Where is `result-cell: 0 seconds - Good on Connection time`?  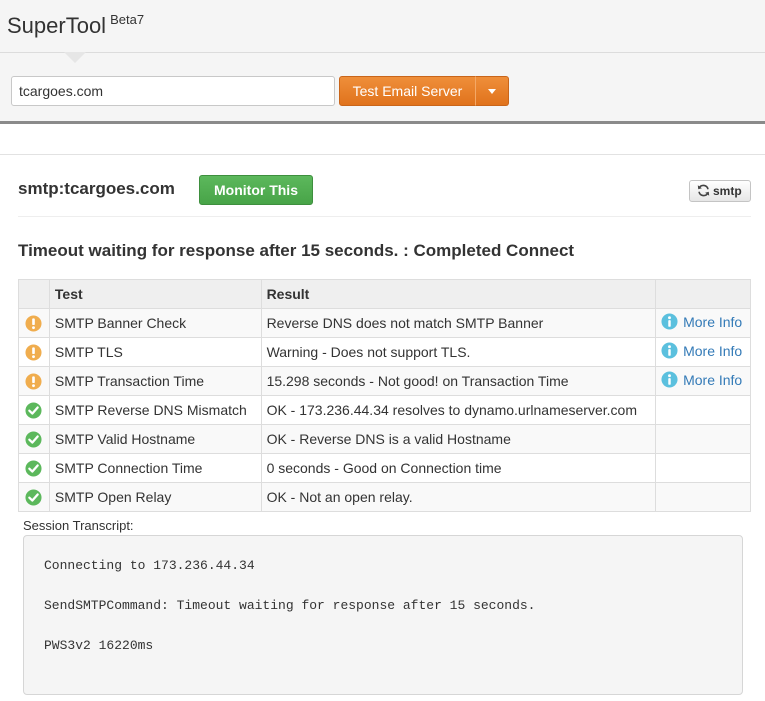 result-cell: 0 seconds - Good on Connection time is located at coordinates (458, 468).